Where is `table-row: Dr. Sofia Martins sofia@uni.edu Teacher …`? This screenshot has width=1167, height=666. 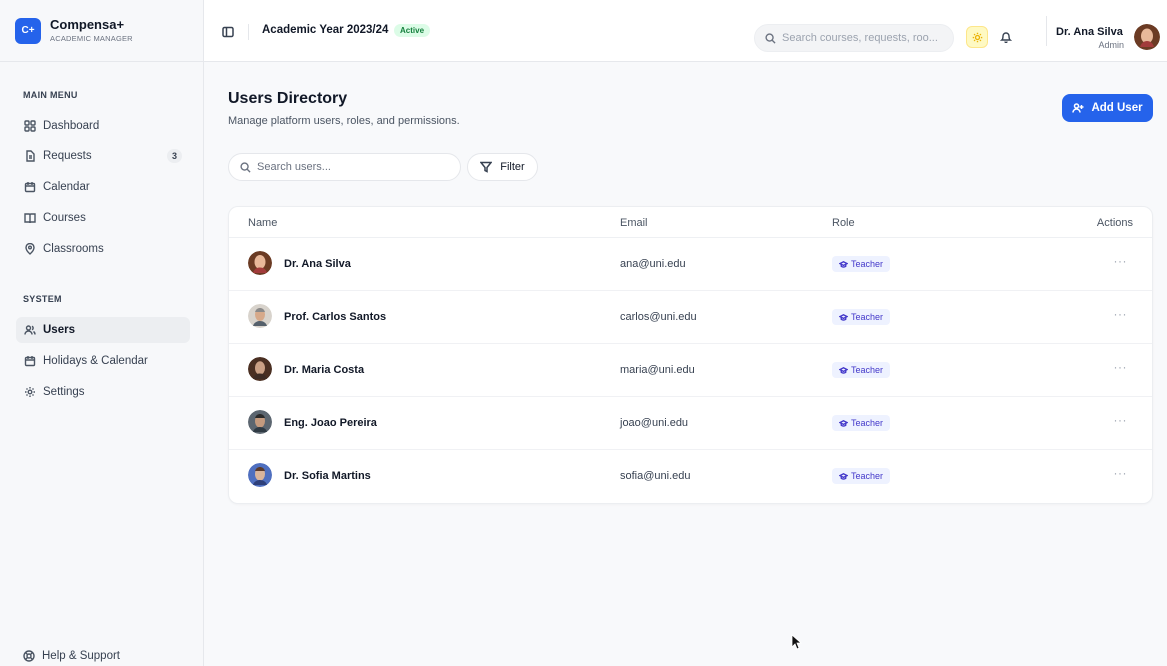
table-row: Dr. Sofia Martins sofia@uni.edu Teacher … is located at coordinates (690, 476).